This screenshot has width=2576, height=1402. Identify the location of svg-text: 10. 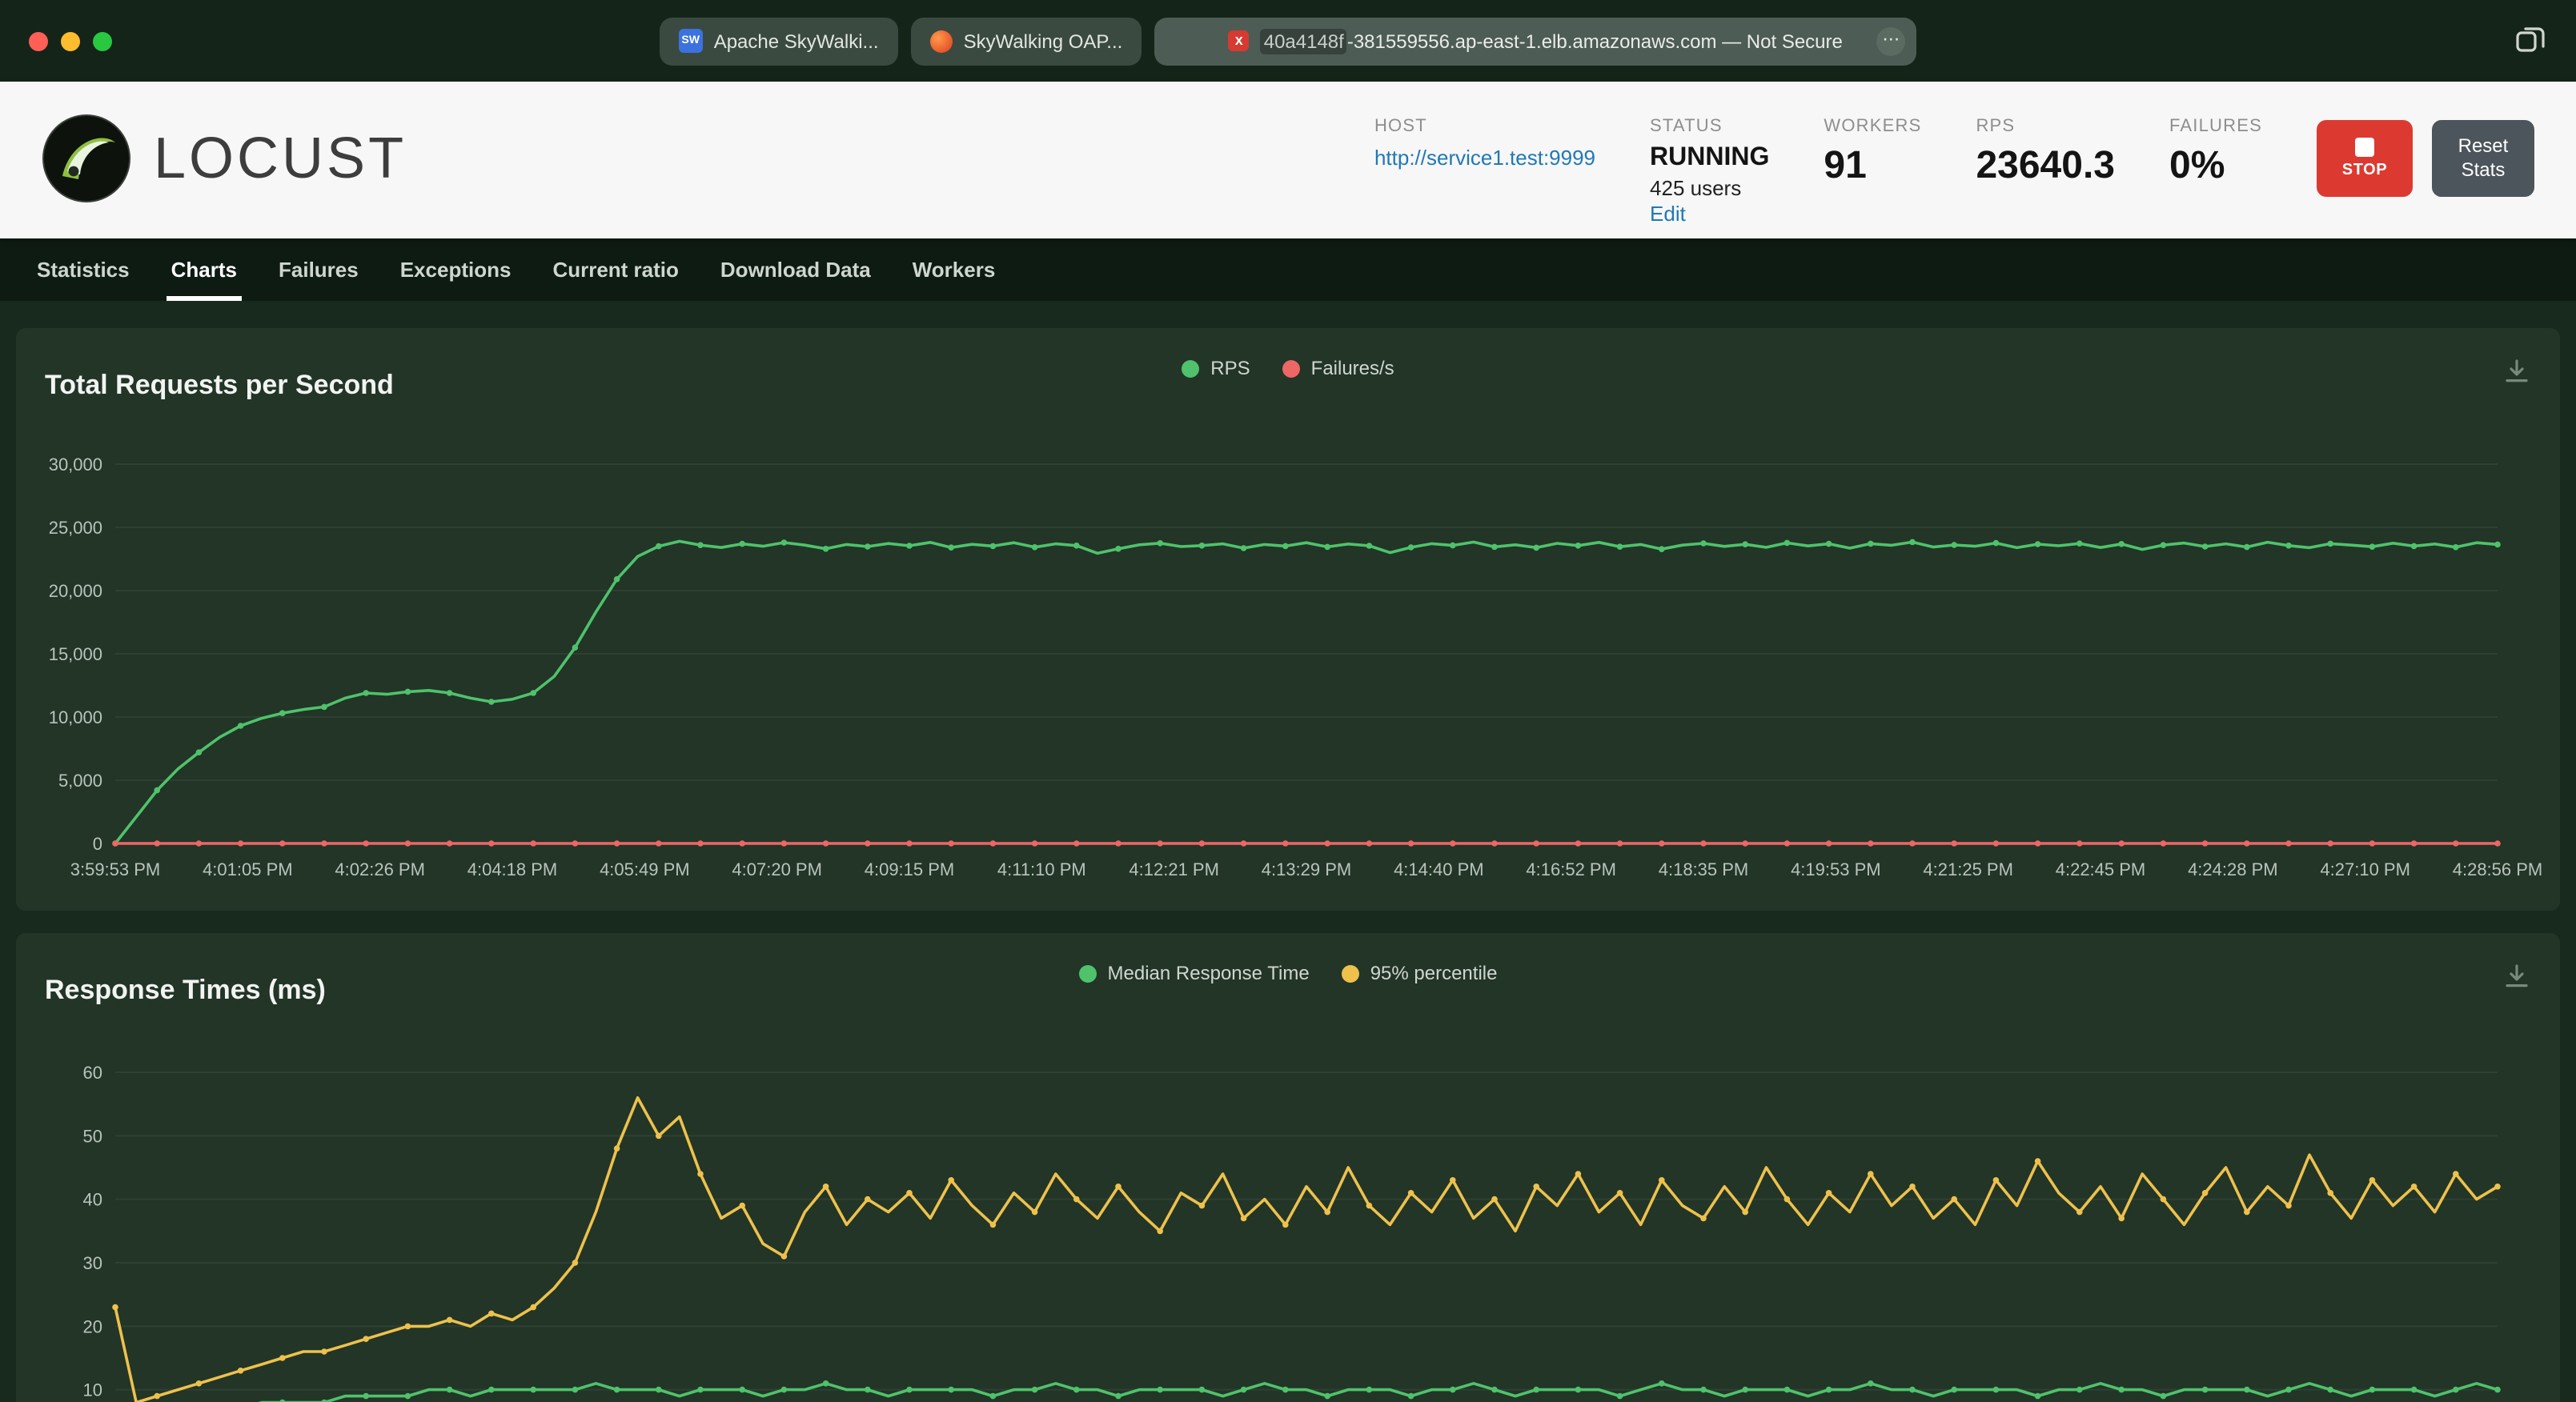
(93, 1390).